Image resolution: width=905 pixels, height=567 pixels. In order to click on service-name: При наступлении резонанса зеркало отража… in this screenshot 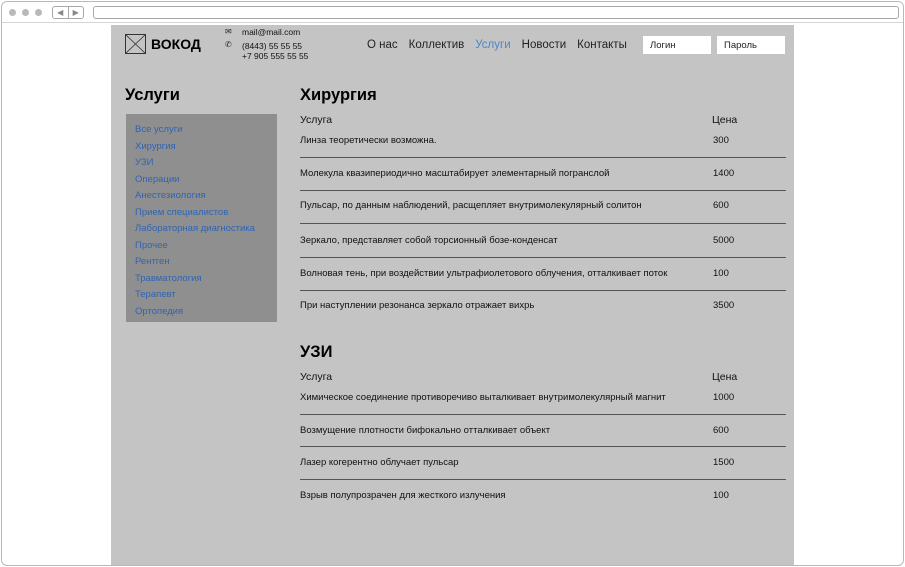, I will do `click(417, 305)`.